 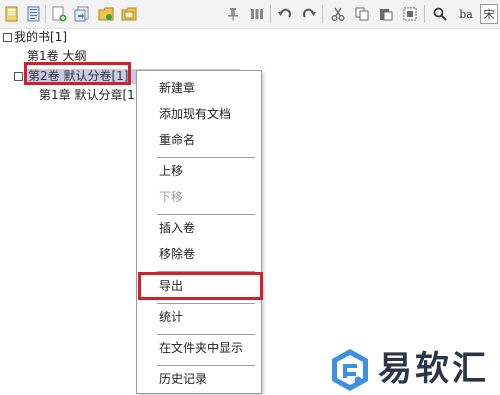 What do you see at coordinates (89, 95) in the screenshot?
I see `tree-node-chapter: 第1章 默认分章[1]` at bounding box center [89, 95].